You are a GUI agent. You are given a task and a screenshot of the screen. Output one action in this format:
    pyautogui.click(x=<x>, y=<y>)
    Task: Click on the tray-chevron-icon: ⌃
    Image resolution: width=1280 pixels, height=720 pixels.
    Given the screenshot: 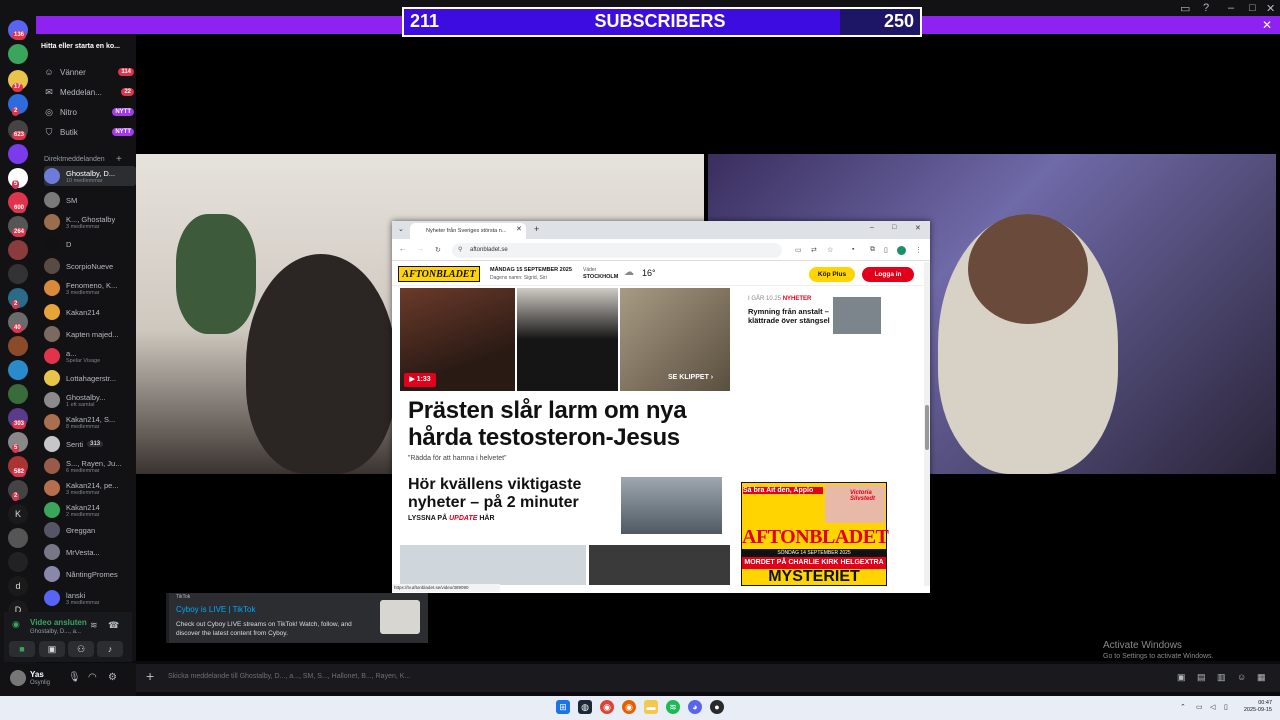 What is the action you would take?
    pyautogui.click(x=1183, y=707)
    